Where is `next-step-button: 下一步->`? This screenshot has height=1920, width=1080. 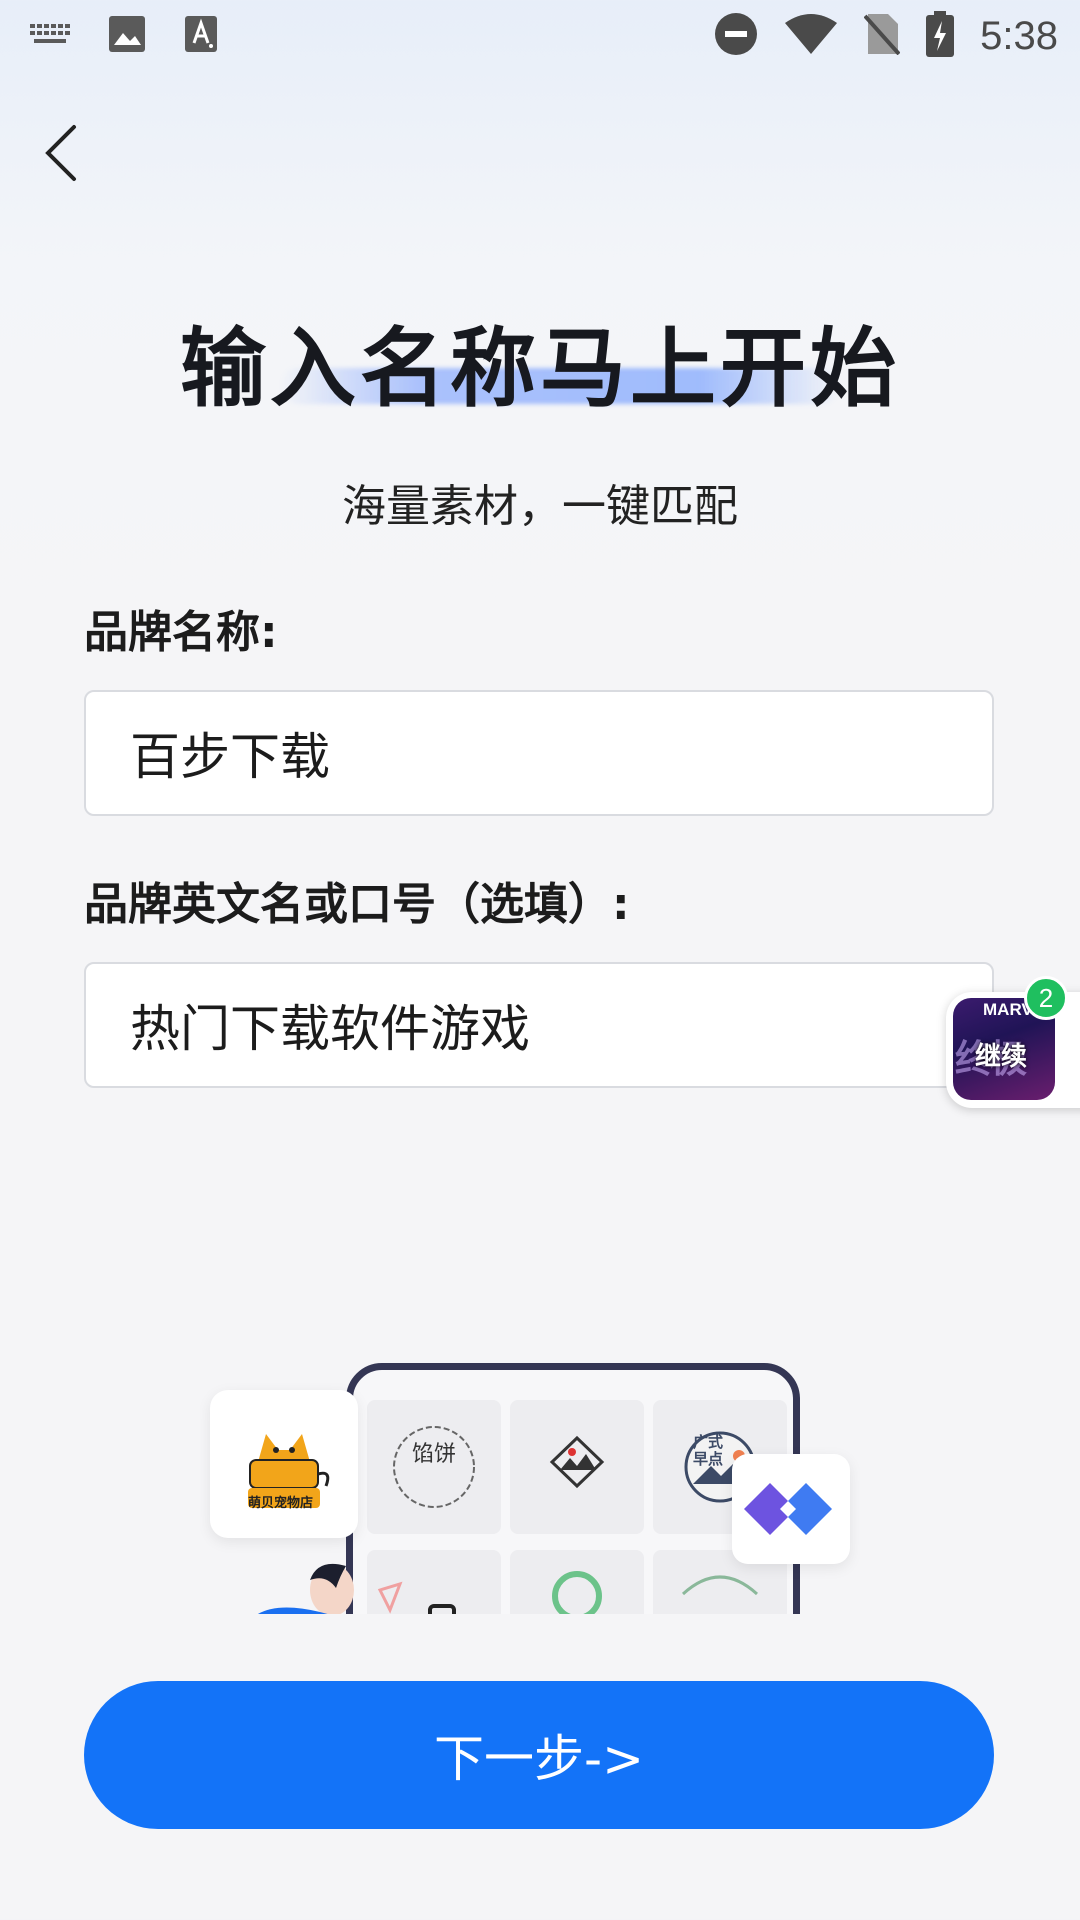
next-step-button: 下一步-> is located at coordinates (539, 1755).